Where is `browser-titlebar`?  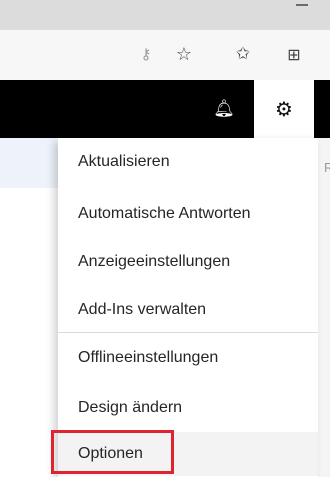 browser-titlebar is located at coordinates (165, 15).